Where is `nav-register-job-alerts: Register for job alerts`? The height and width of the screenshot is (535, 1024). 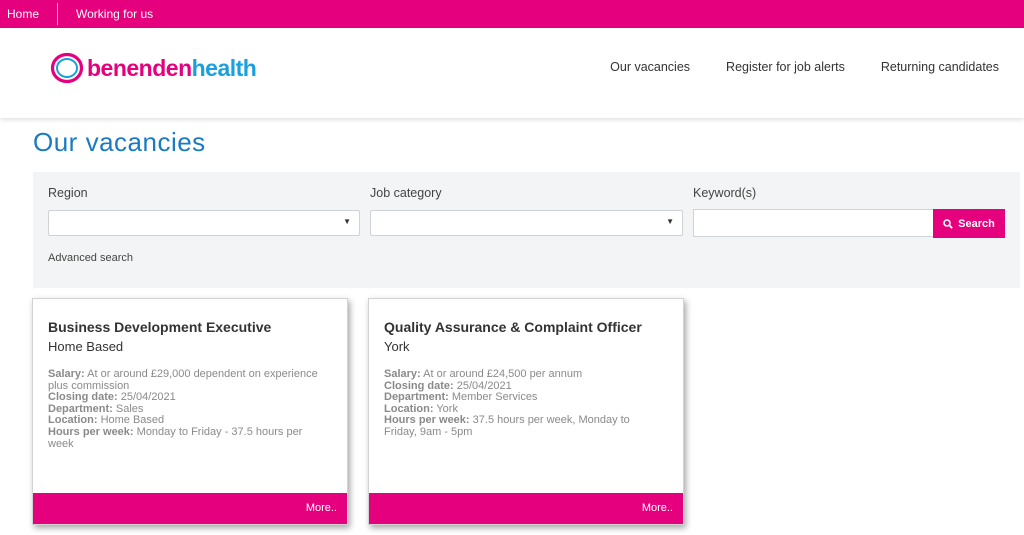 nav-register-job-alerts: Register for job alerts is located at coordinates (785, 67).